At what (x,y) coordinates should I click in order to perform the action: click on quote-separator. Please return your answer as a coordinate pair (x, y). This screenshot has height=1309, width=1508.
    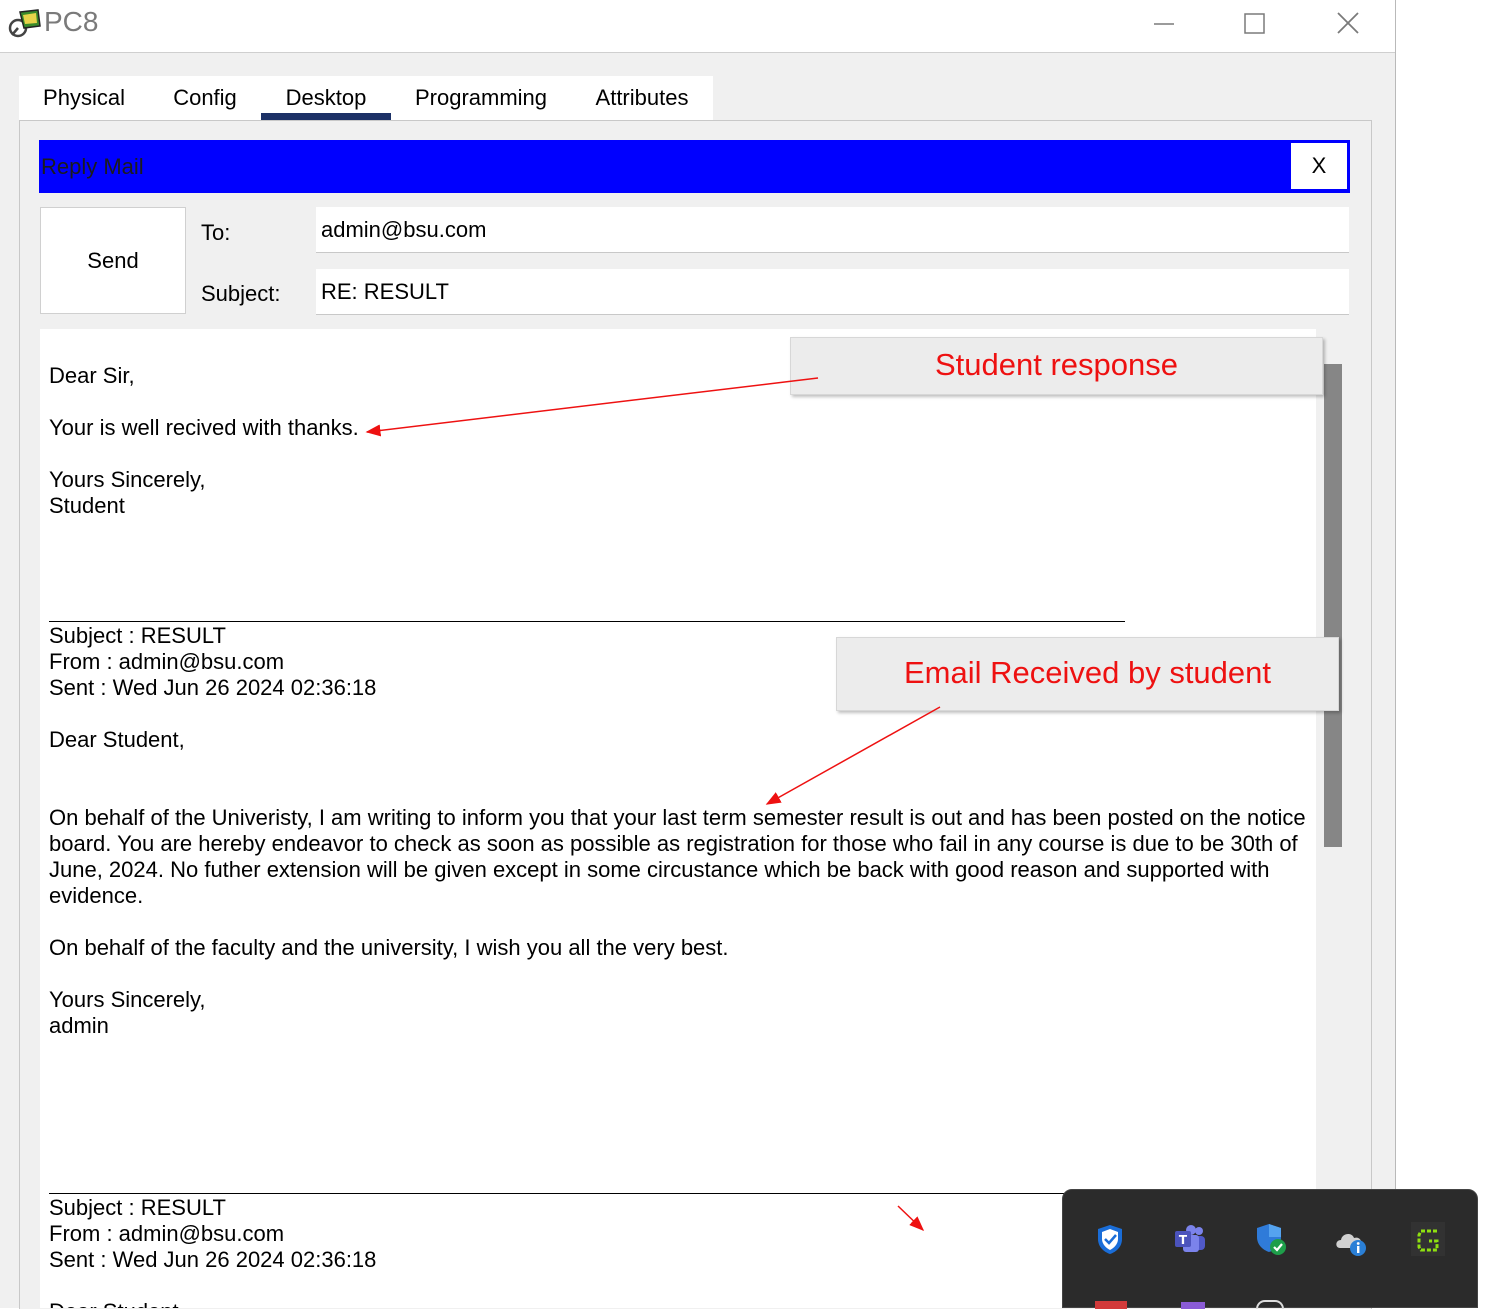
    Looking at the image, I should click on (587, 621).